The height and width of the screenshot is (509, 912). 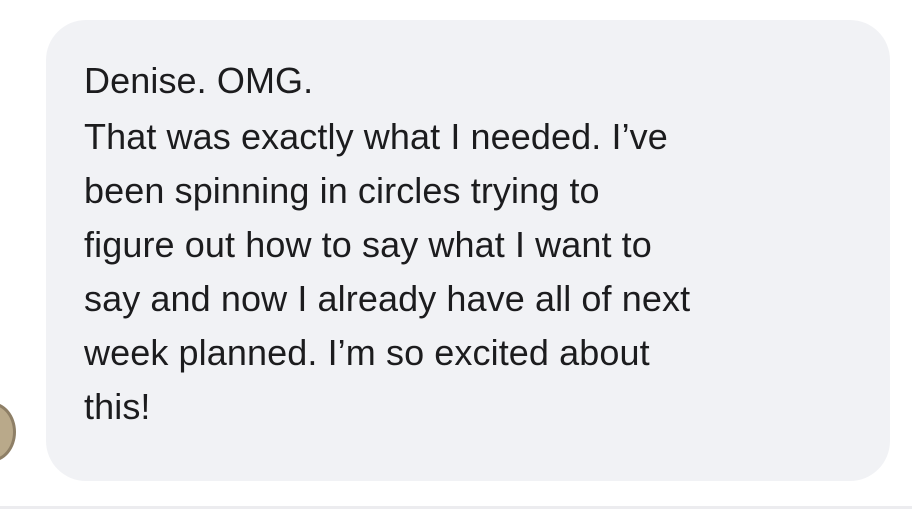 What do you see at coordinates (376, 136) in the screenshot?
I see `message-line: That was exactly what I needed. I’ve` at bounding box center [376, 136].